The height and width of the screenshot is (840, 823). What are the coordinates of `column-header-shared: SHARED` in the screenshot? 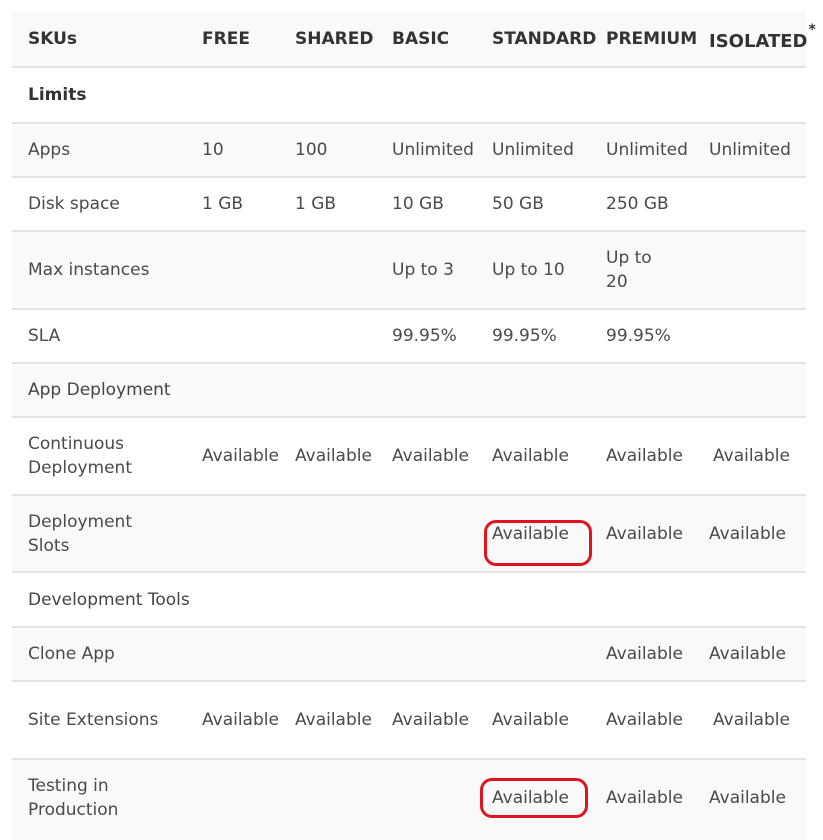 It's located at (334, 39).